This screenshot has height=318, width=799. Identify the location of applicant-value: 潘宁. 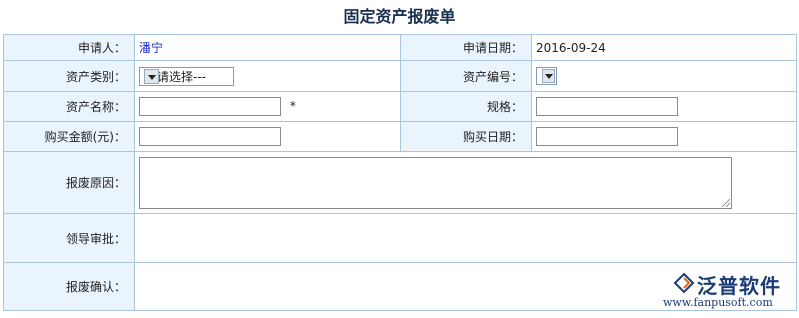
(151, 48).